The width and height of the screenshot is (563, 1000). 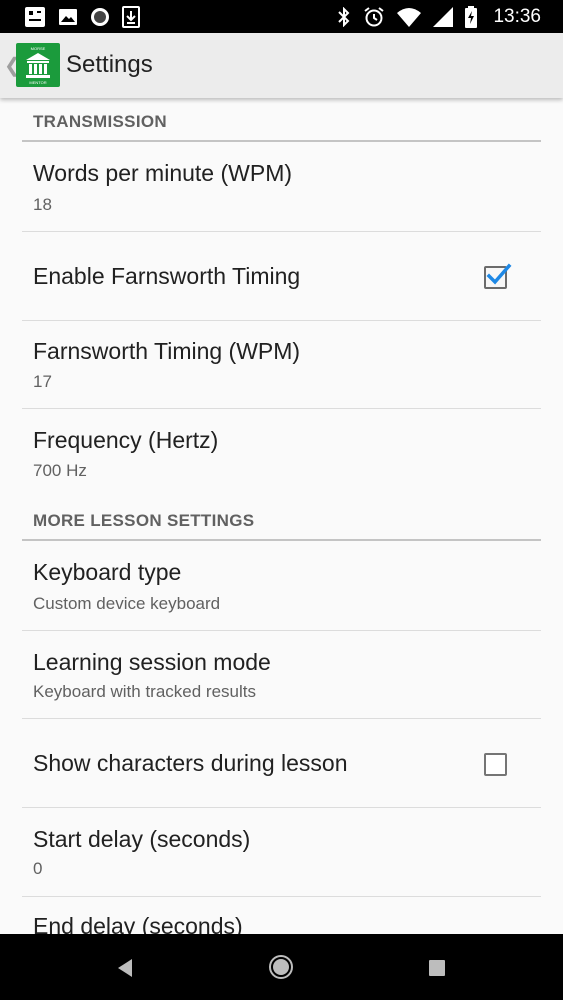 I want to click on pref-show-characters-during-lesson: Show characters during lesson, so click(x=281, y=763).